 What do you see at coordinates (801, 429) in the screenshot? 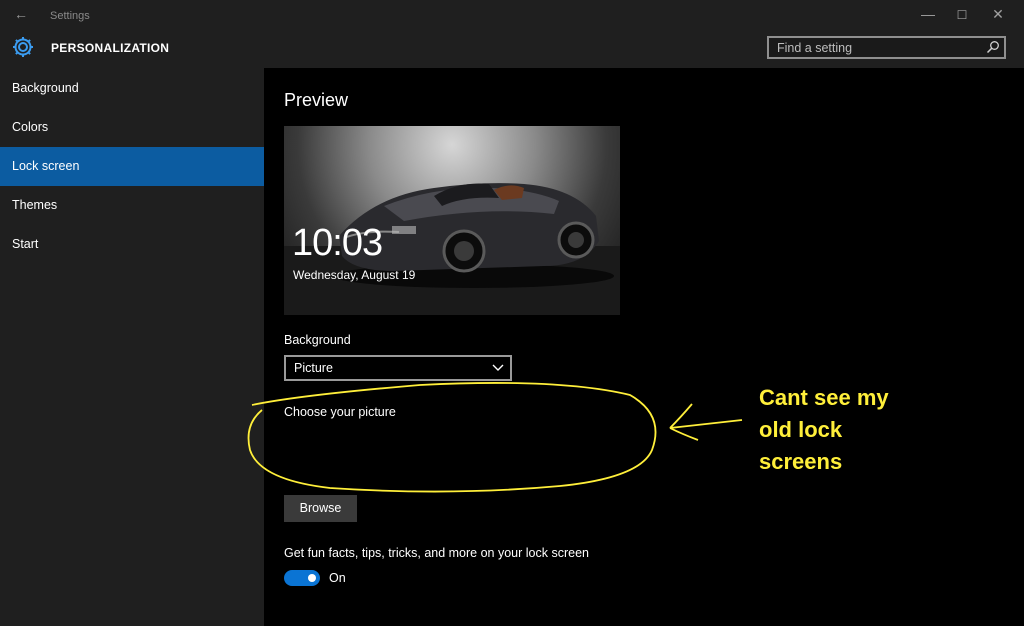
I see `annotation-line: old lock` at bounding box center [801, 429].